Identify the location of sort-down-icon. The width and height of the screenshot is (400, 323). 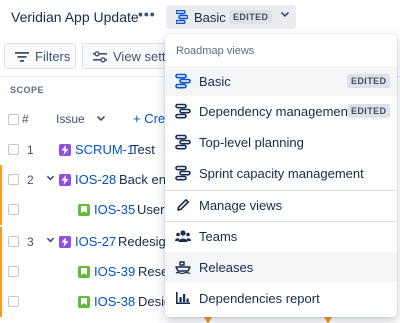
(101, 119).